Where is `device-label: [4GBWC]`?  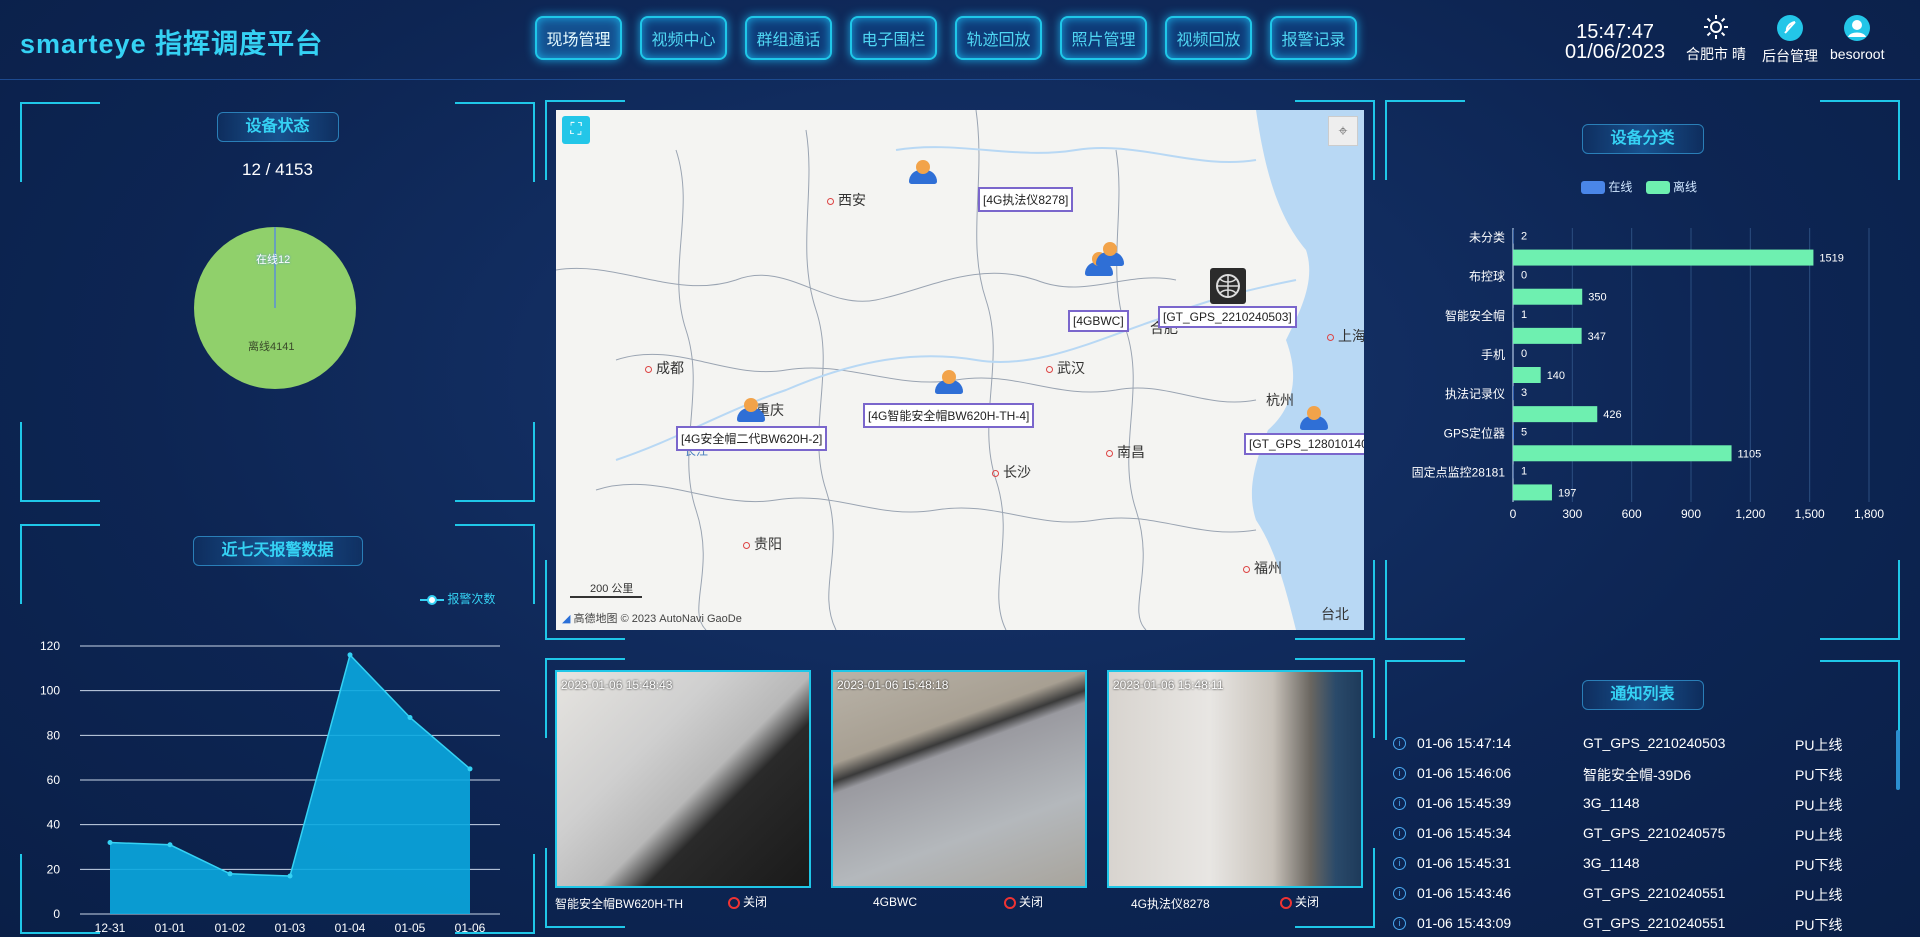 device-label: [4GBWC] is located at coordinates (1098, 321).